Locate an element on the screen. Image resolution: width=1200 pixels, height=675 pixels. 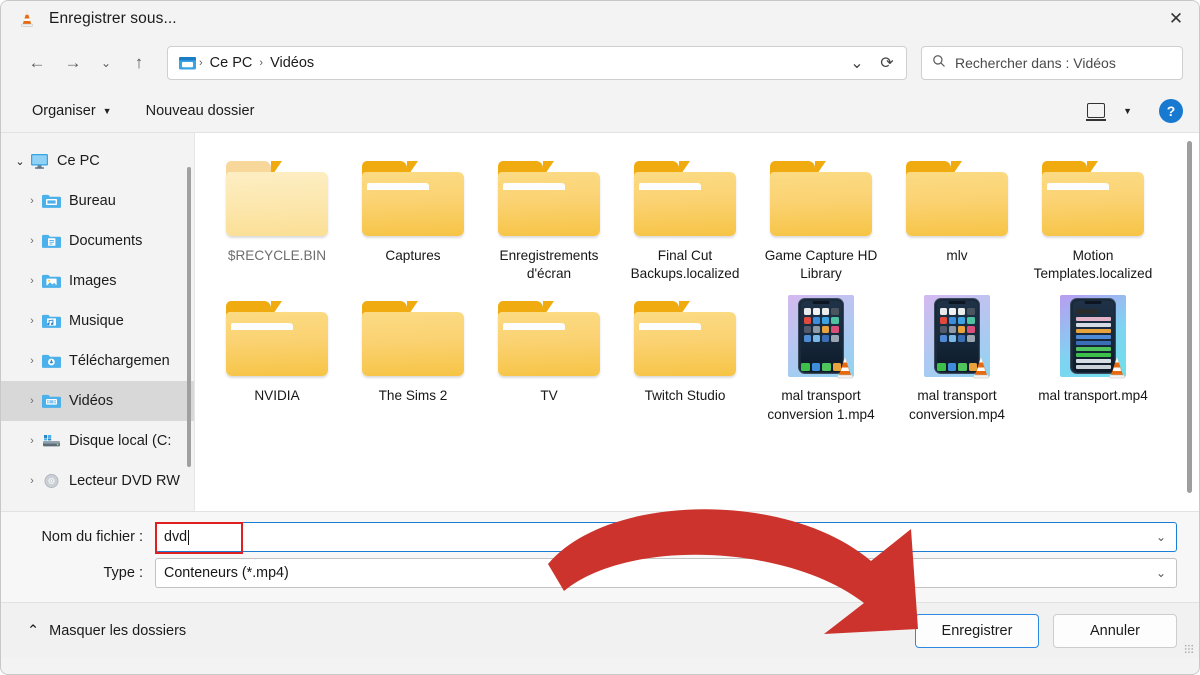
filetype-label: Type : is located at coordinates (123, 573).